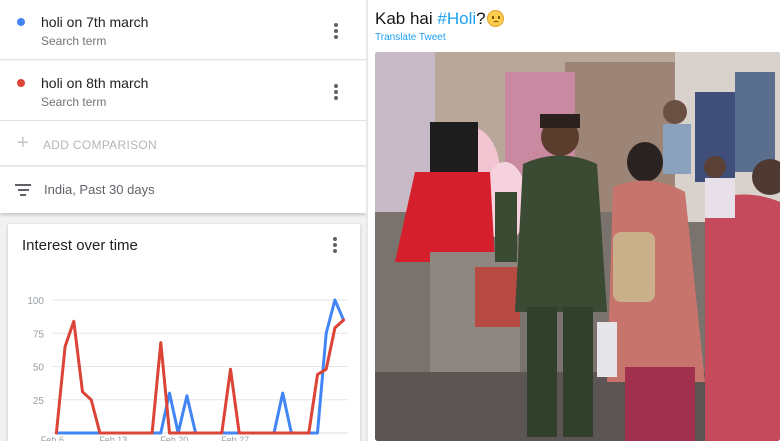 The width and height of the screenshot is (784, 441). I want to click on series-color-dot-red, so click(21, 83).